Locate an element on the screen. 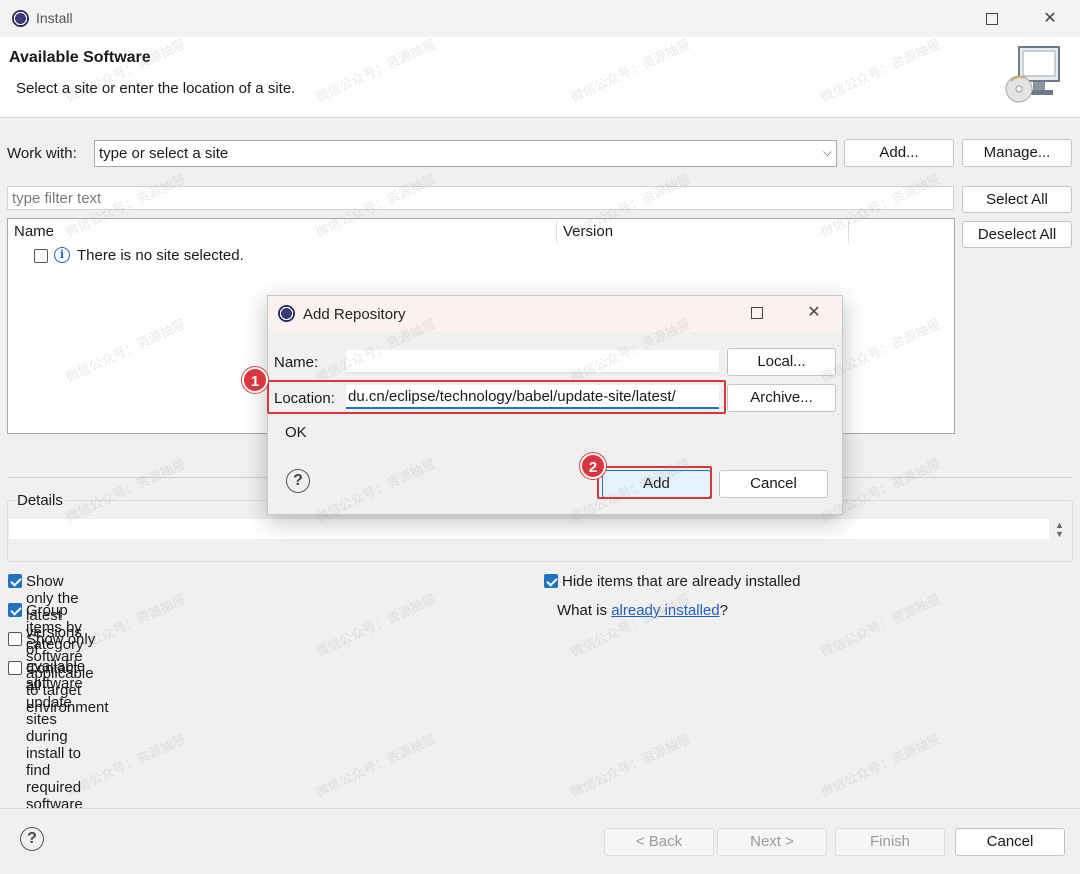 The width and height of the screenshot is (1080, 874). annotation-badge-2: 2 is located at coordinates (593, 466).